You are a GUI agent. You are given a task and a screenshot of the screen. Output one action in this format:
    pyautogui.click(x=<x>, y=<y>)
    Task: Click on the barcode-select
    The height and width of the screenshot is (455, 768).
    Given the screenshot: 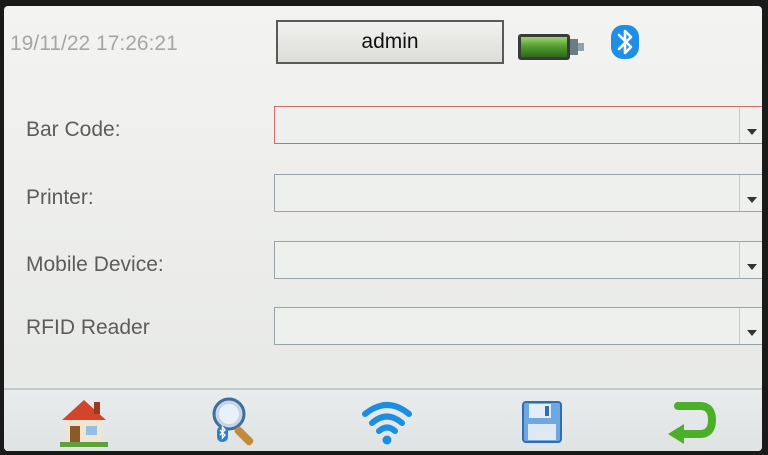 What is the action you would take?
    pyautogui.click(x=518, y=125)
    